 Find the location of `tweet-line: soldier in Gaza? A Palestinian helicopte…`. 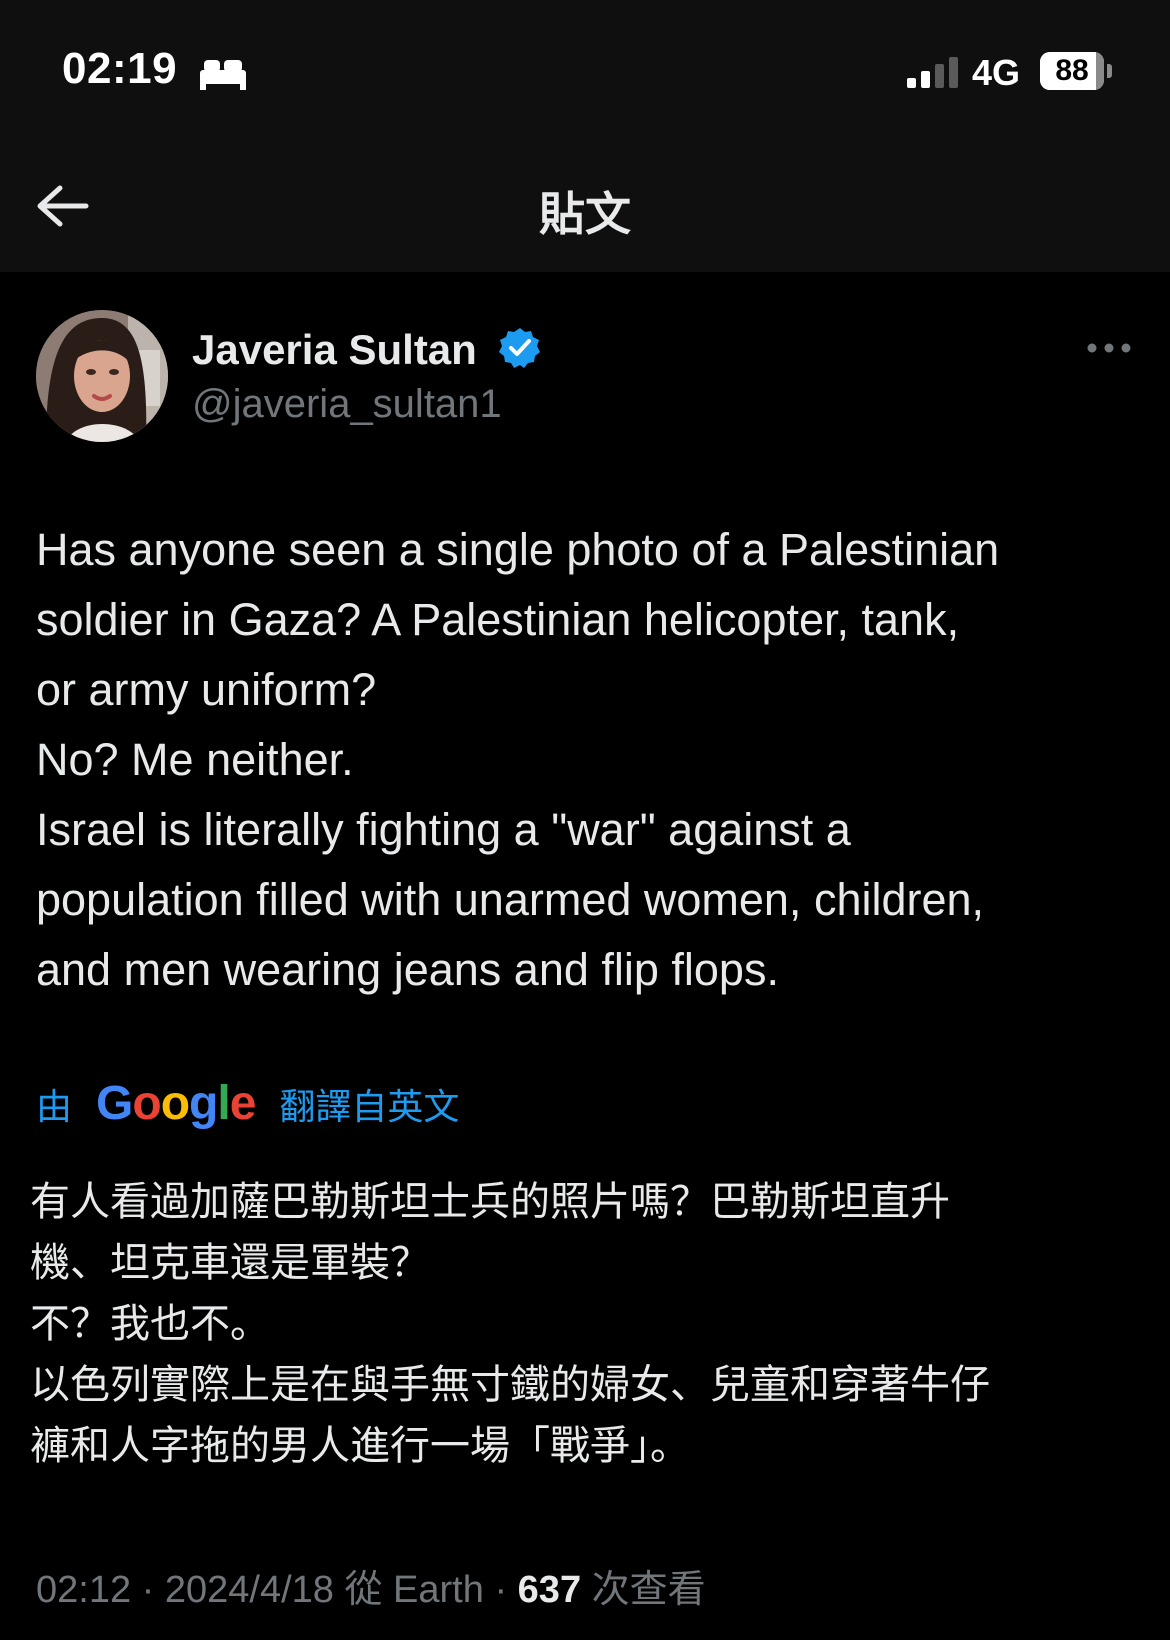

tweet-line: soldier in Gaza? A Palestinian helicopte… is located at coordinates (498, 619).